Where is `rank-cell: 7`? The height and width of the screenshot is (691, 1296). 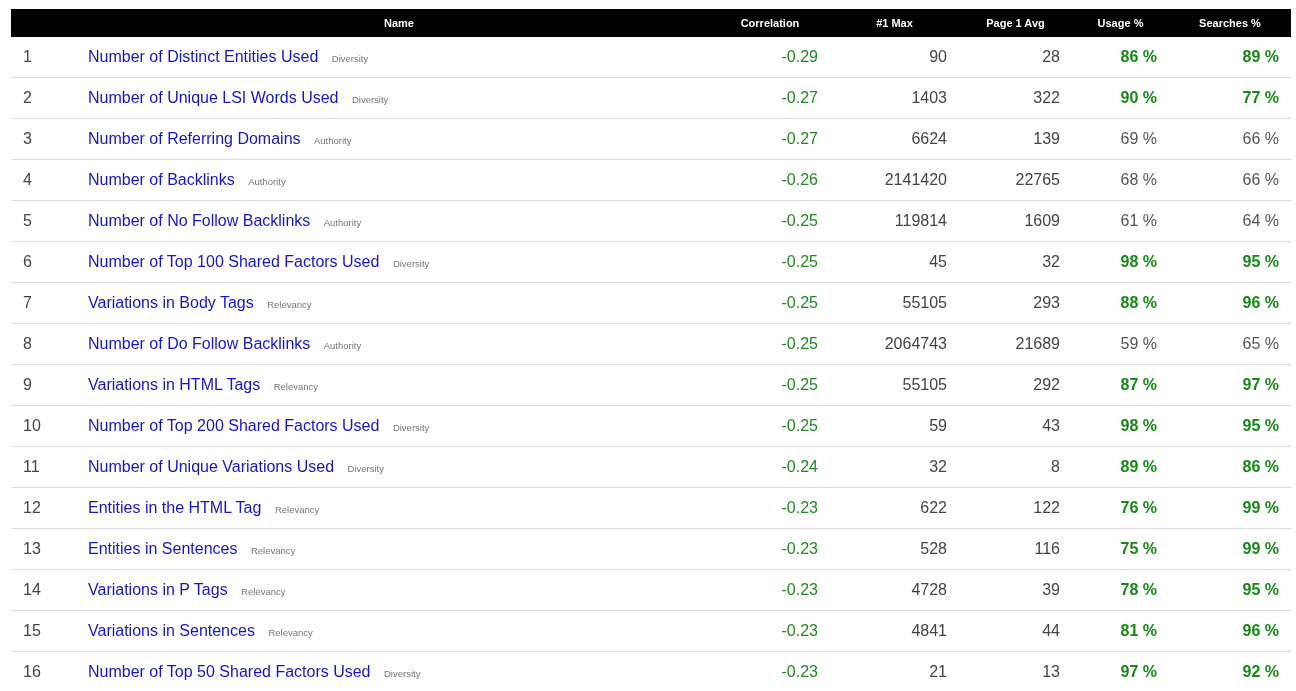 rank-cell: 7 is located at coordinates (49, 303).